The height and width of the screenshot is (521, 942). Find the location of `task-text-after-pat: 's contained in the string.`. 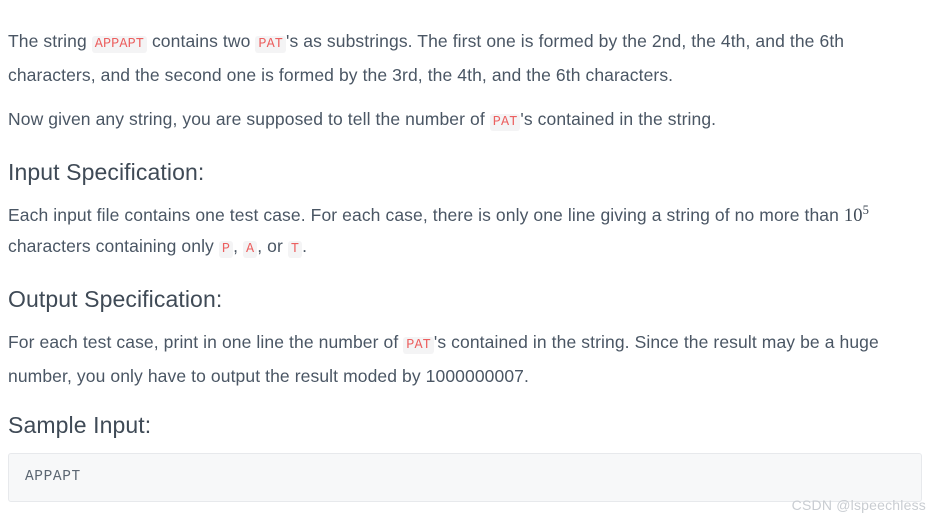

task-text-after-pat: 's contained in the string. is located at coordinates (618, 119).